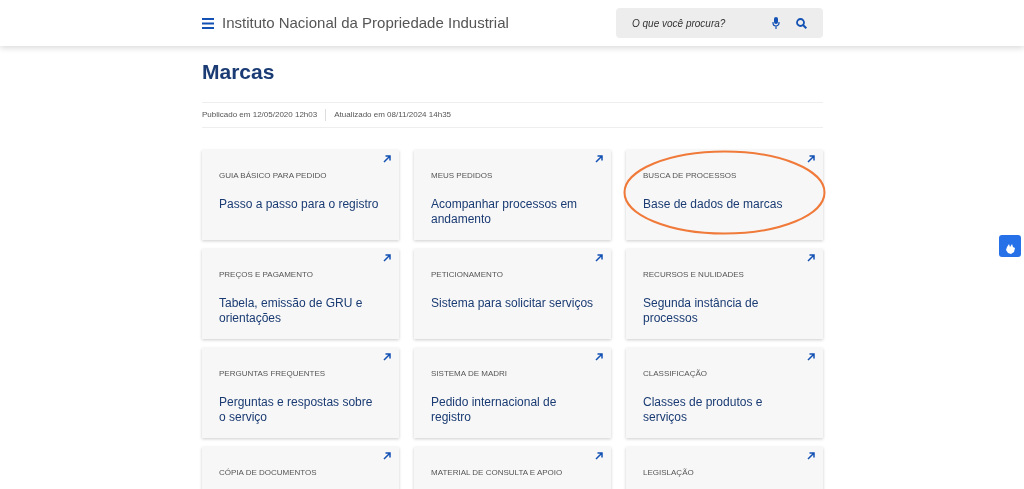  What do you see at coordinates (801, 23) in the screenshot?
I see `search-icon` at bounding box center [801, 23].